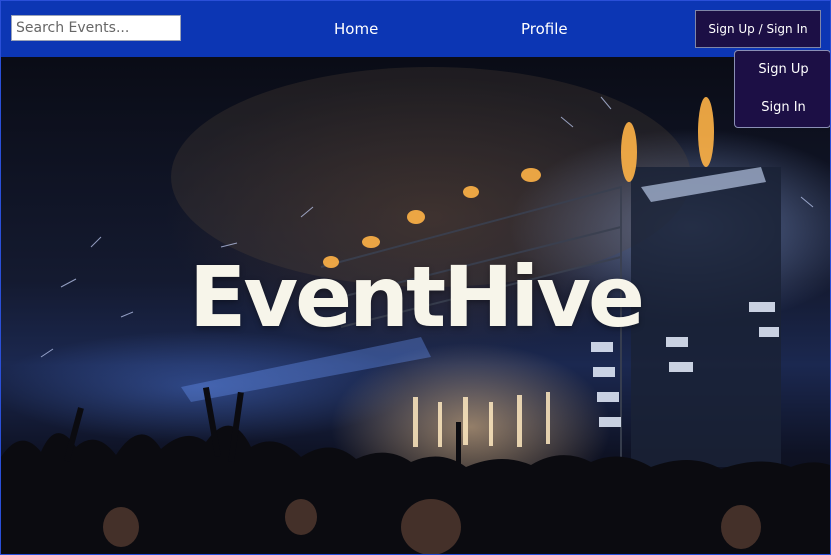 The height and width of the screenshot is (555, 831). What do you see at coordinates (782, 107) in the screenshot?
I see `dropdown-item-sign-in: Sign In` at bounding box center [782, 107].